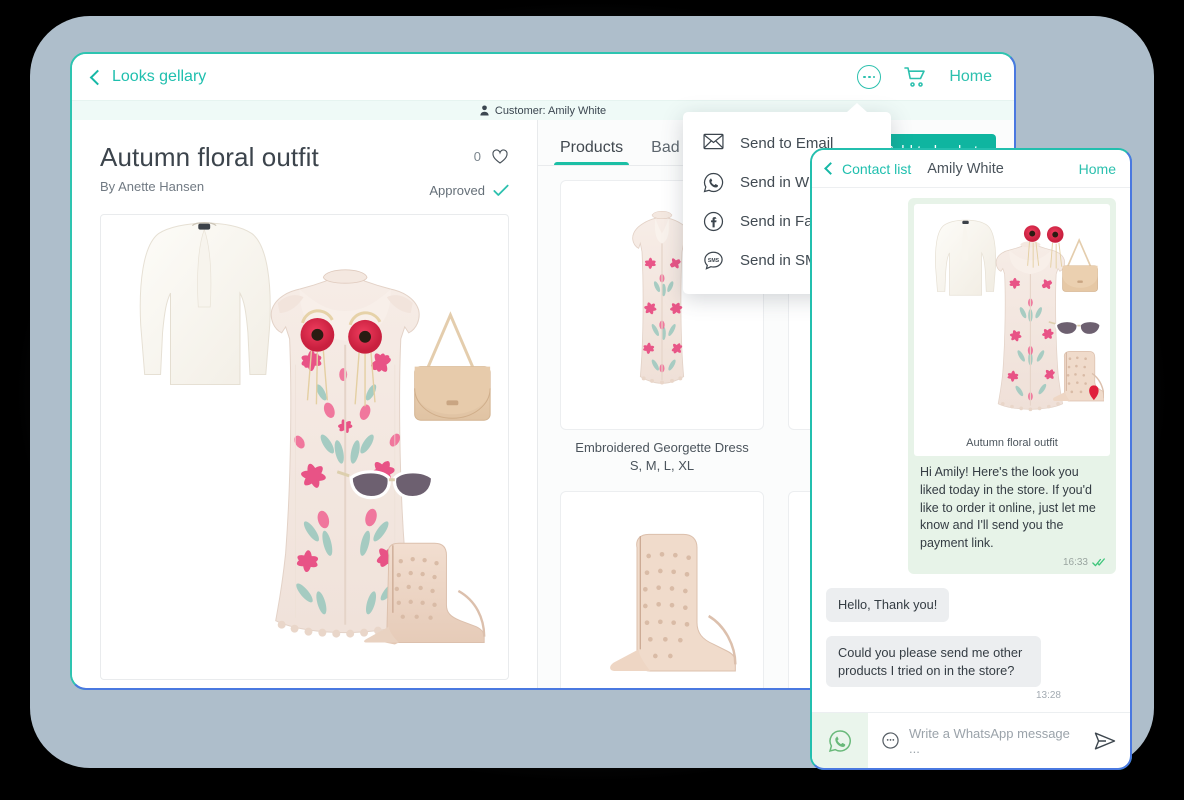 This screenshot has height=800, width=1184. What do you see at coordinates (159, 76) in the screenshot?
I see `back-label: Looks gellary` at bounding box center [159, 76].